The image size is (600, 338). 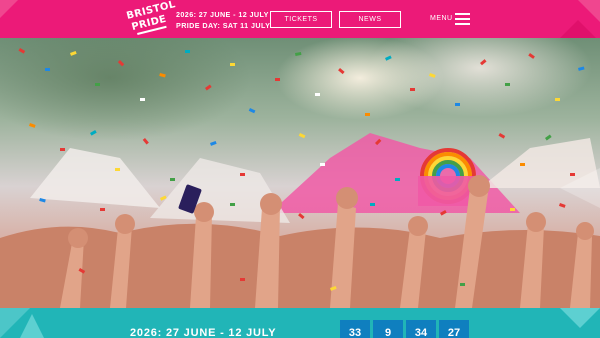 What do you see at coordinates (223, 25) in the screenshot?
I see `pride-day-line: PRIDE DAY: SAT 11 JULY` at bounding box center [223, 25].